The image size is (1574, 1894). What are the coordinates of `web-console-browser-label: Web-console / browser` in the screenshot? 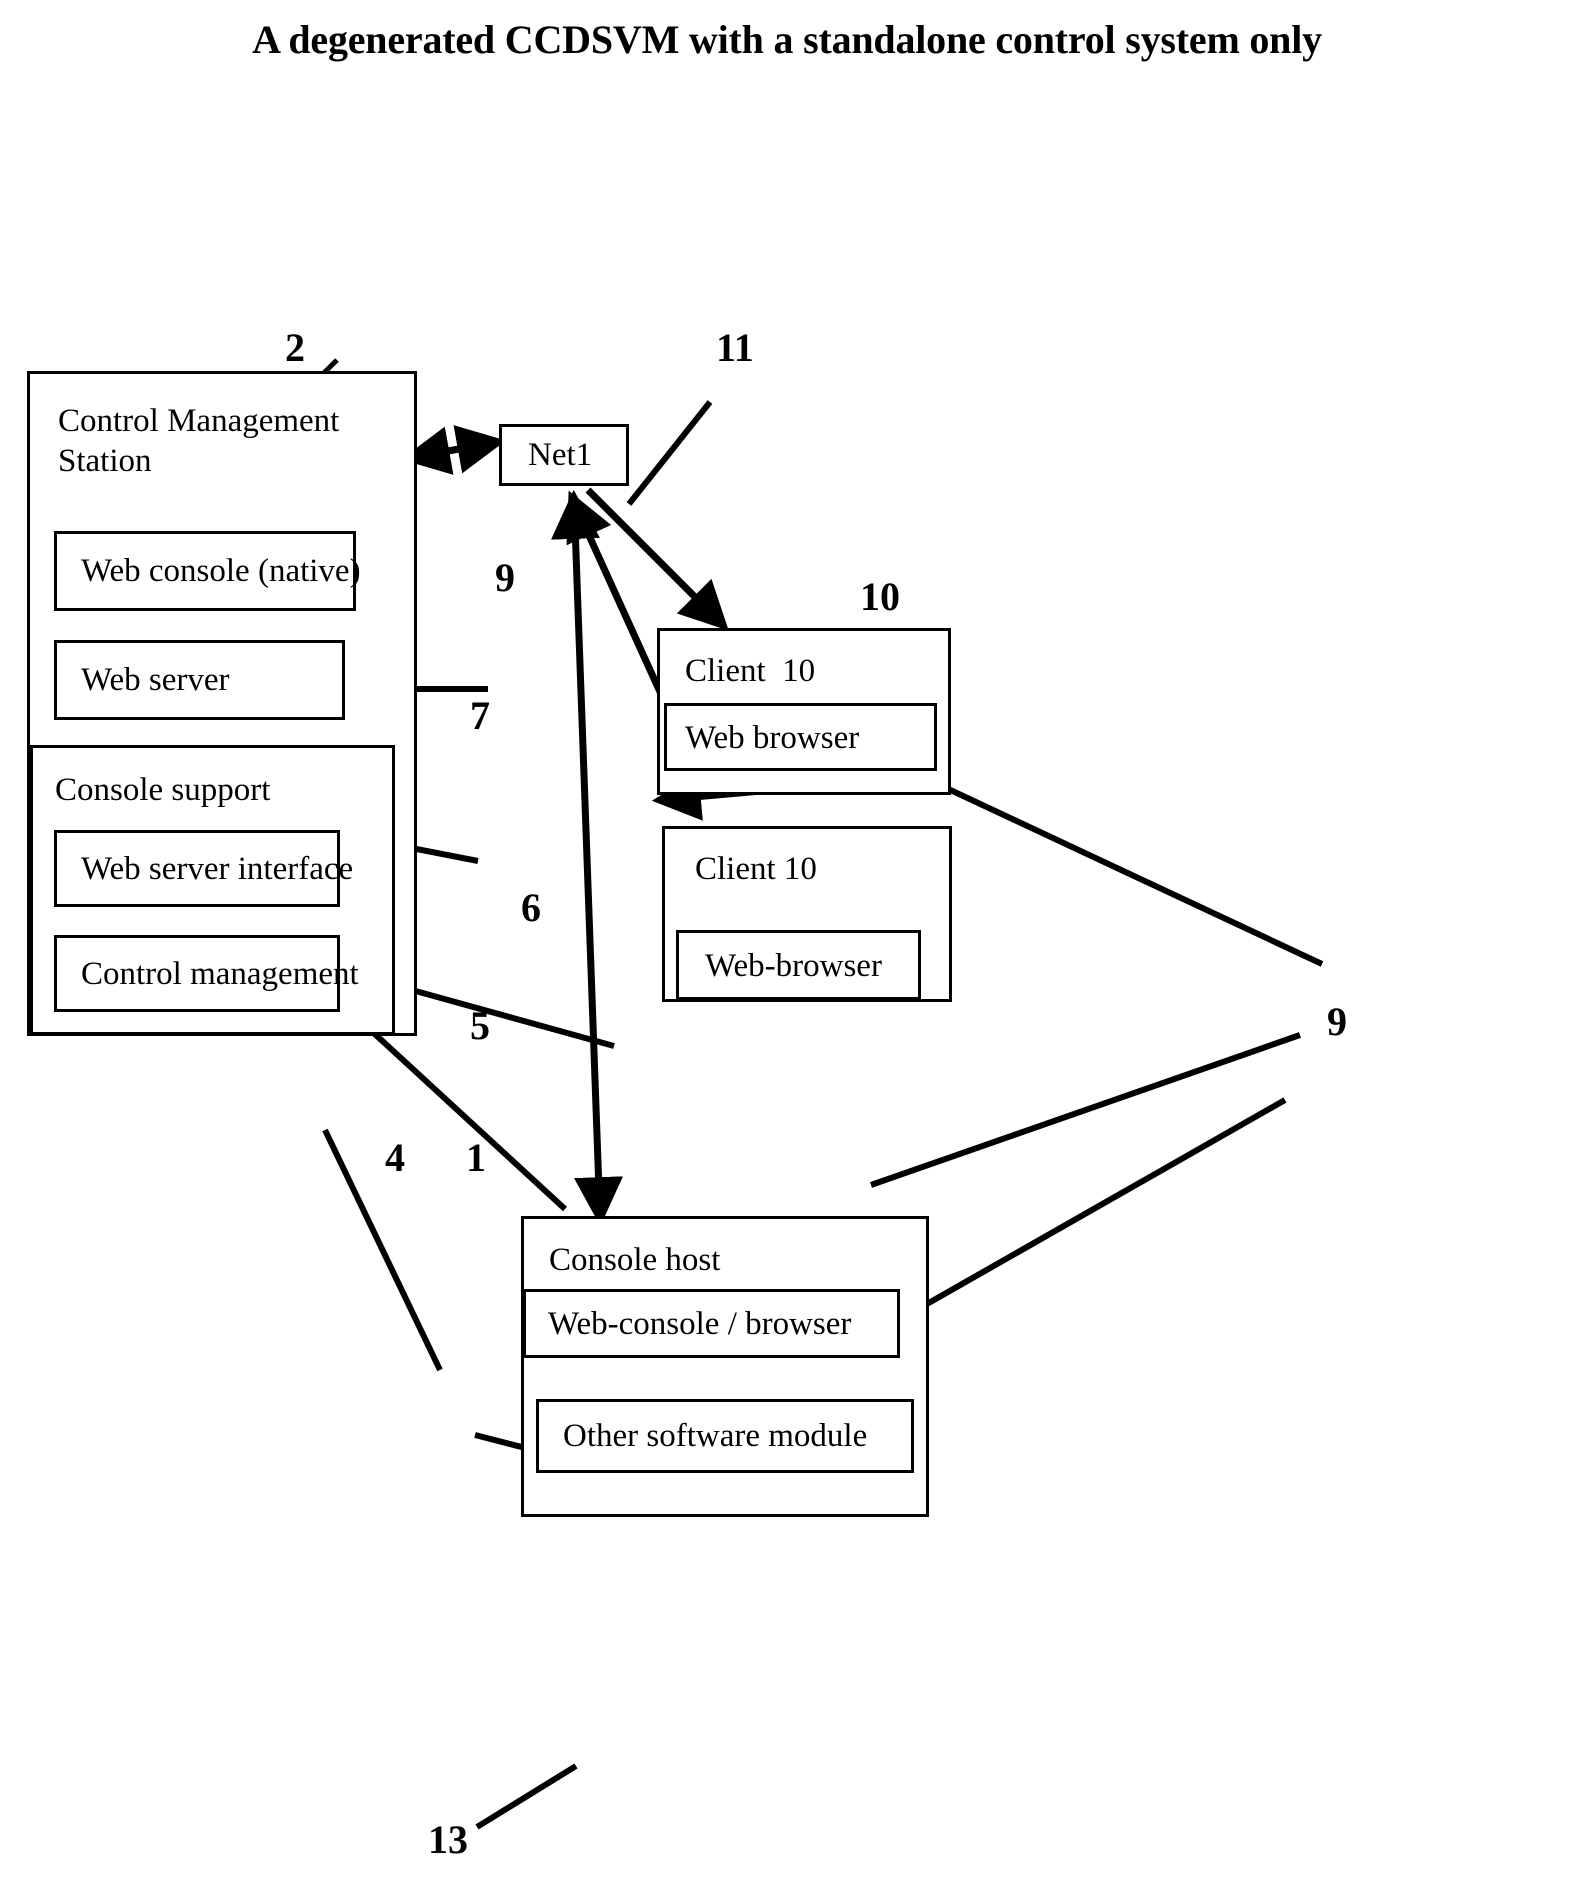 It's located at (700, 1324).